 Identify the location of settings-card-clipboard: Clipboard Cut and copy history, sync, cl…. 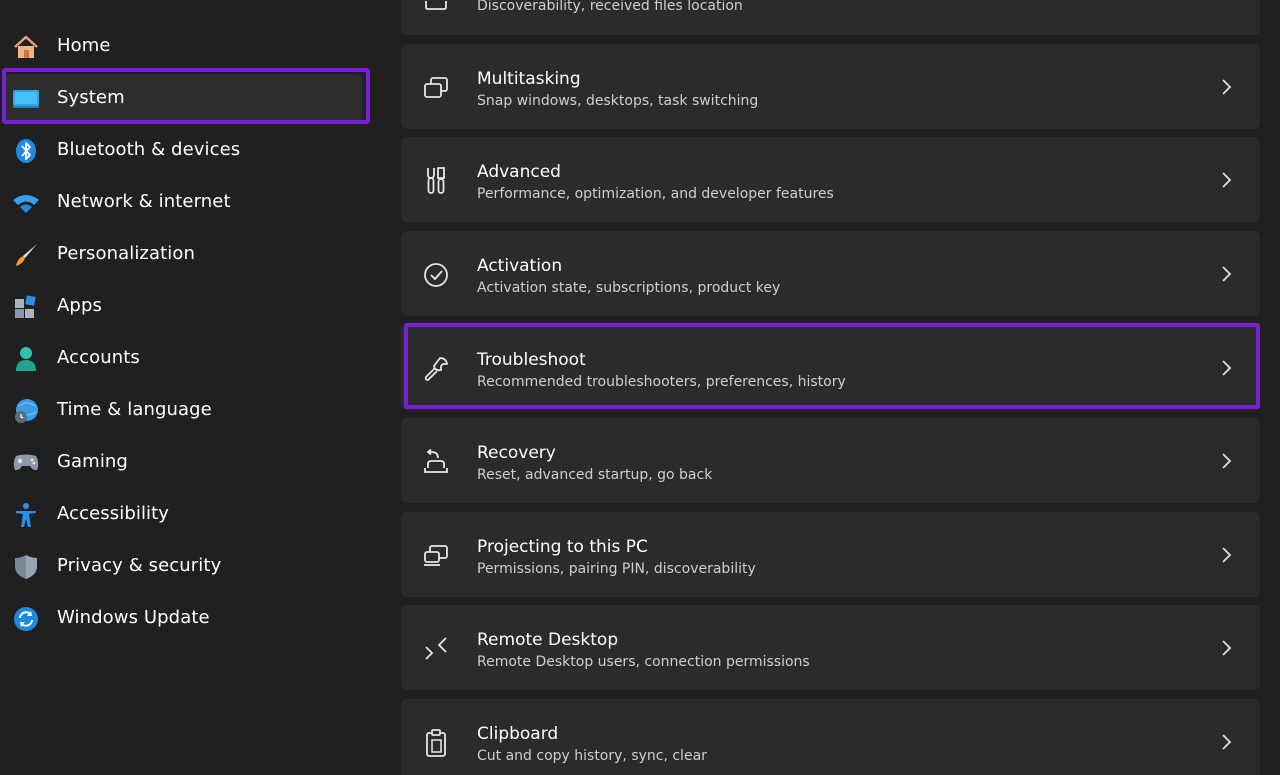
(830, 737).